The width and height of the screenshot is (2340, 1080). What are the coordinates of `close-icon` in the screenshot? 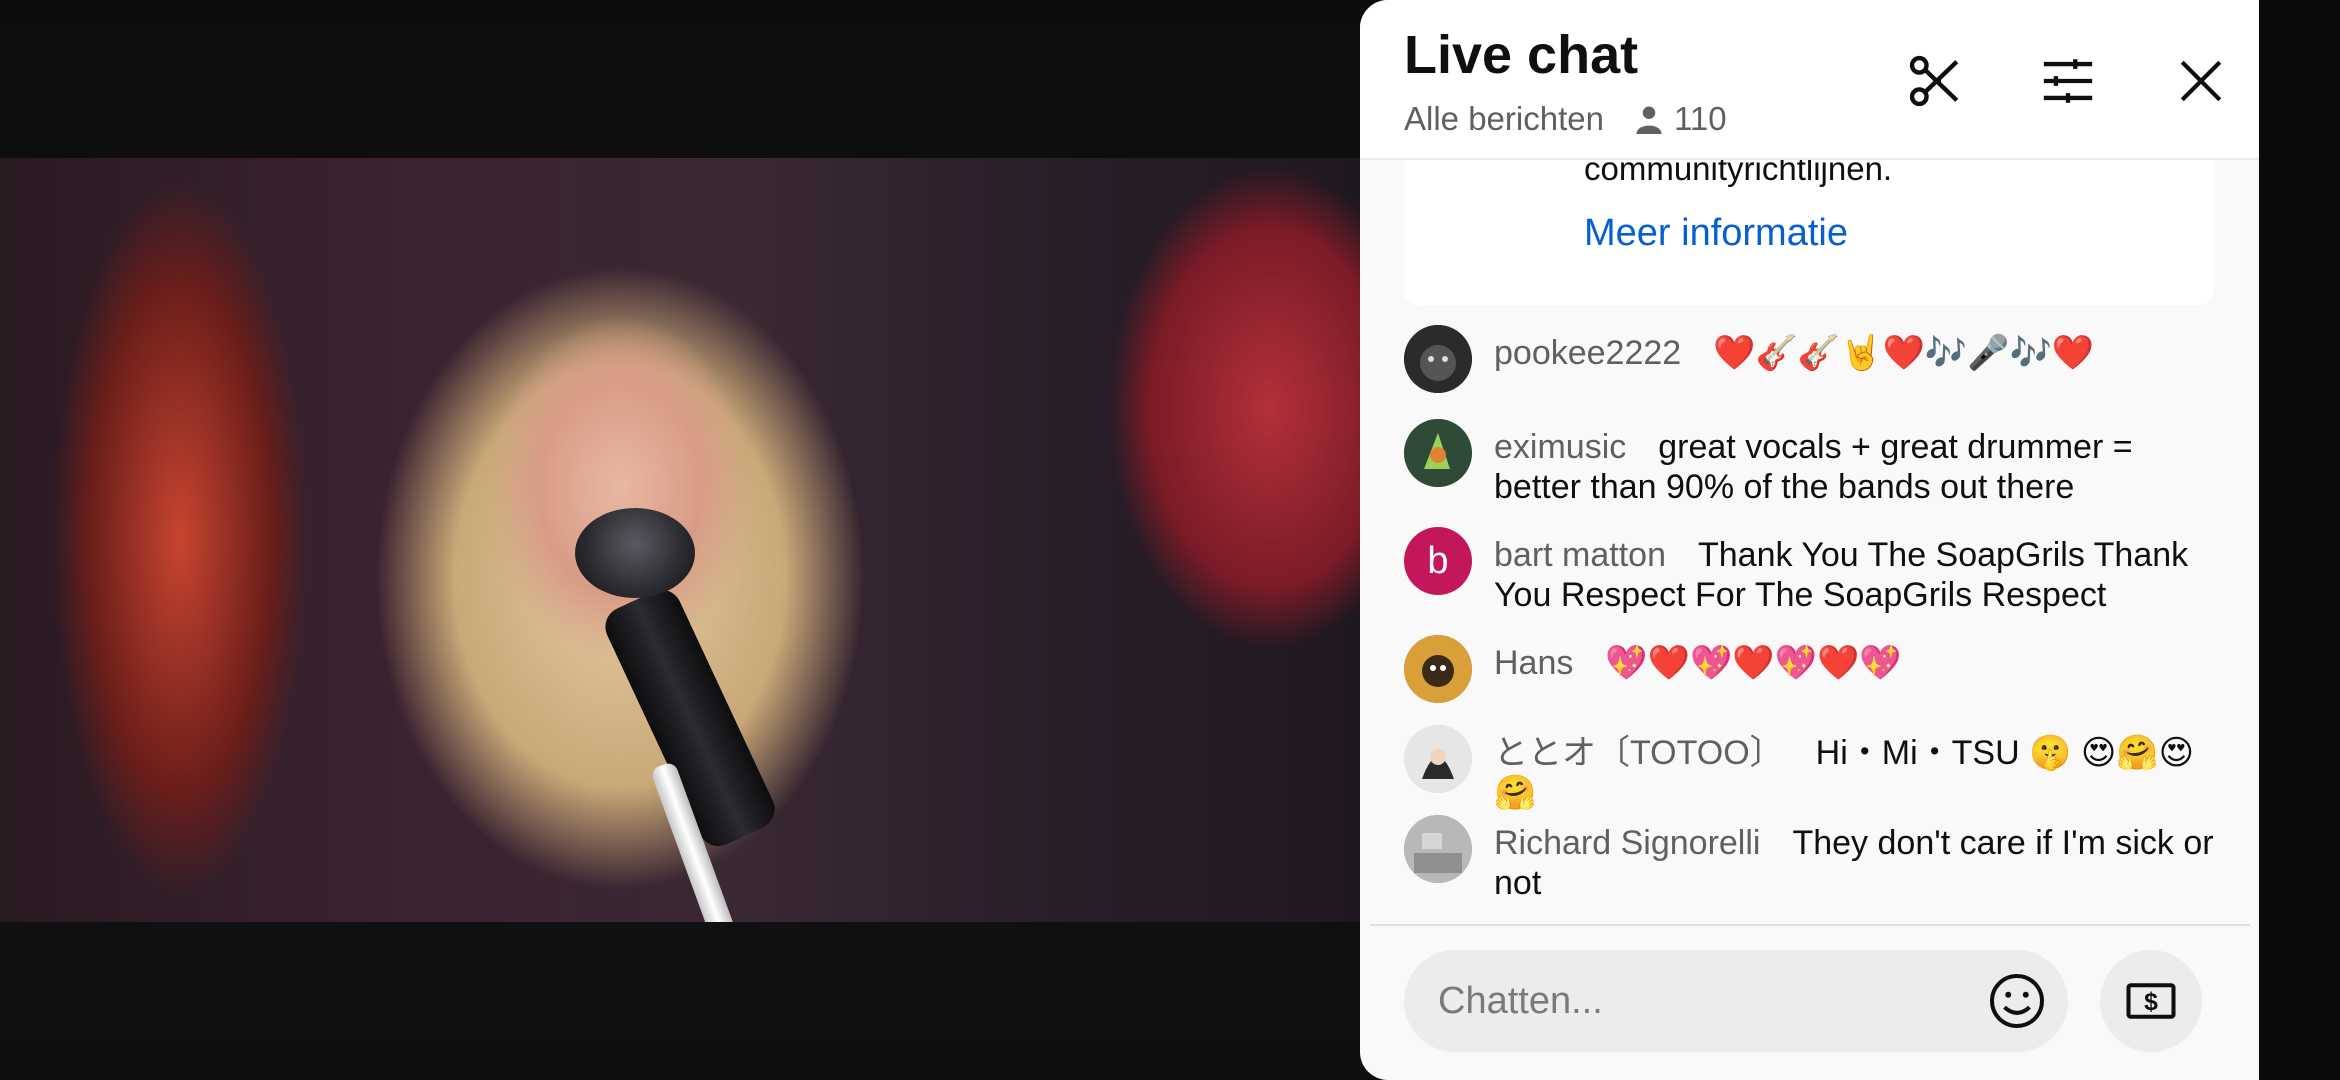 It's located at (2201, 81).